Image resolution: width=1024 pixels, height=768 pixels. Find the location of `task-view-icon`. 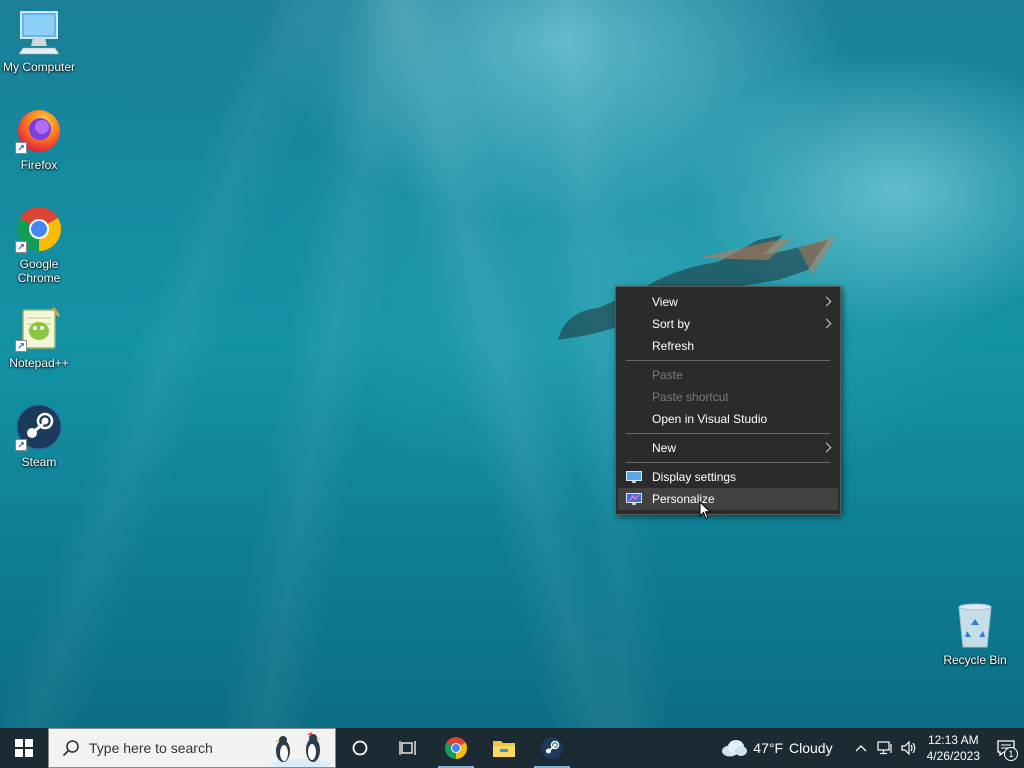

task-view-icon is located at coordinates (407, 748).